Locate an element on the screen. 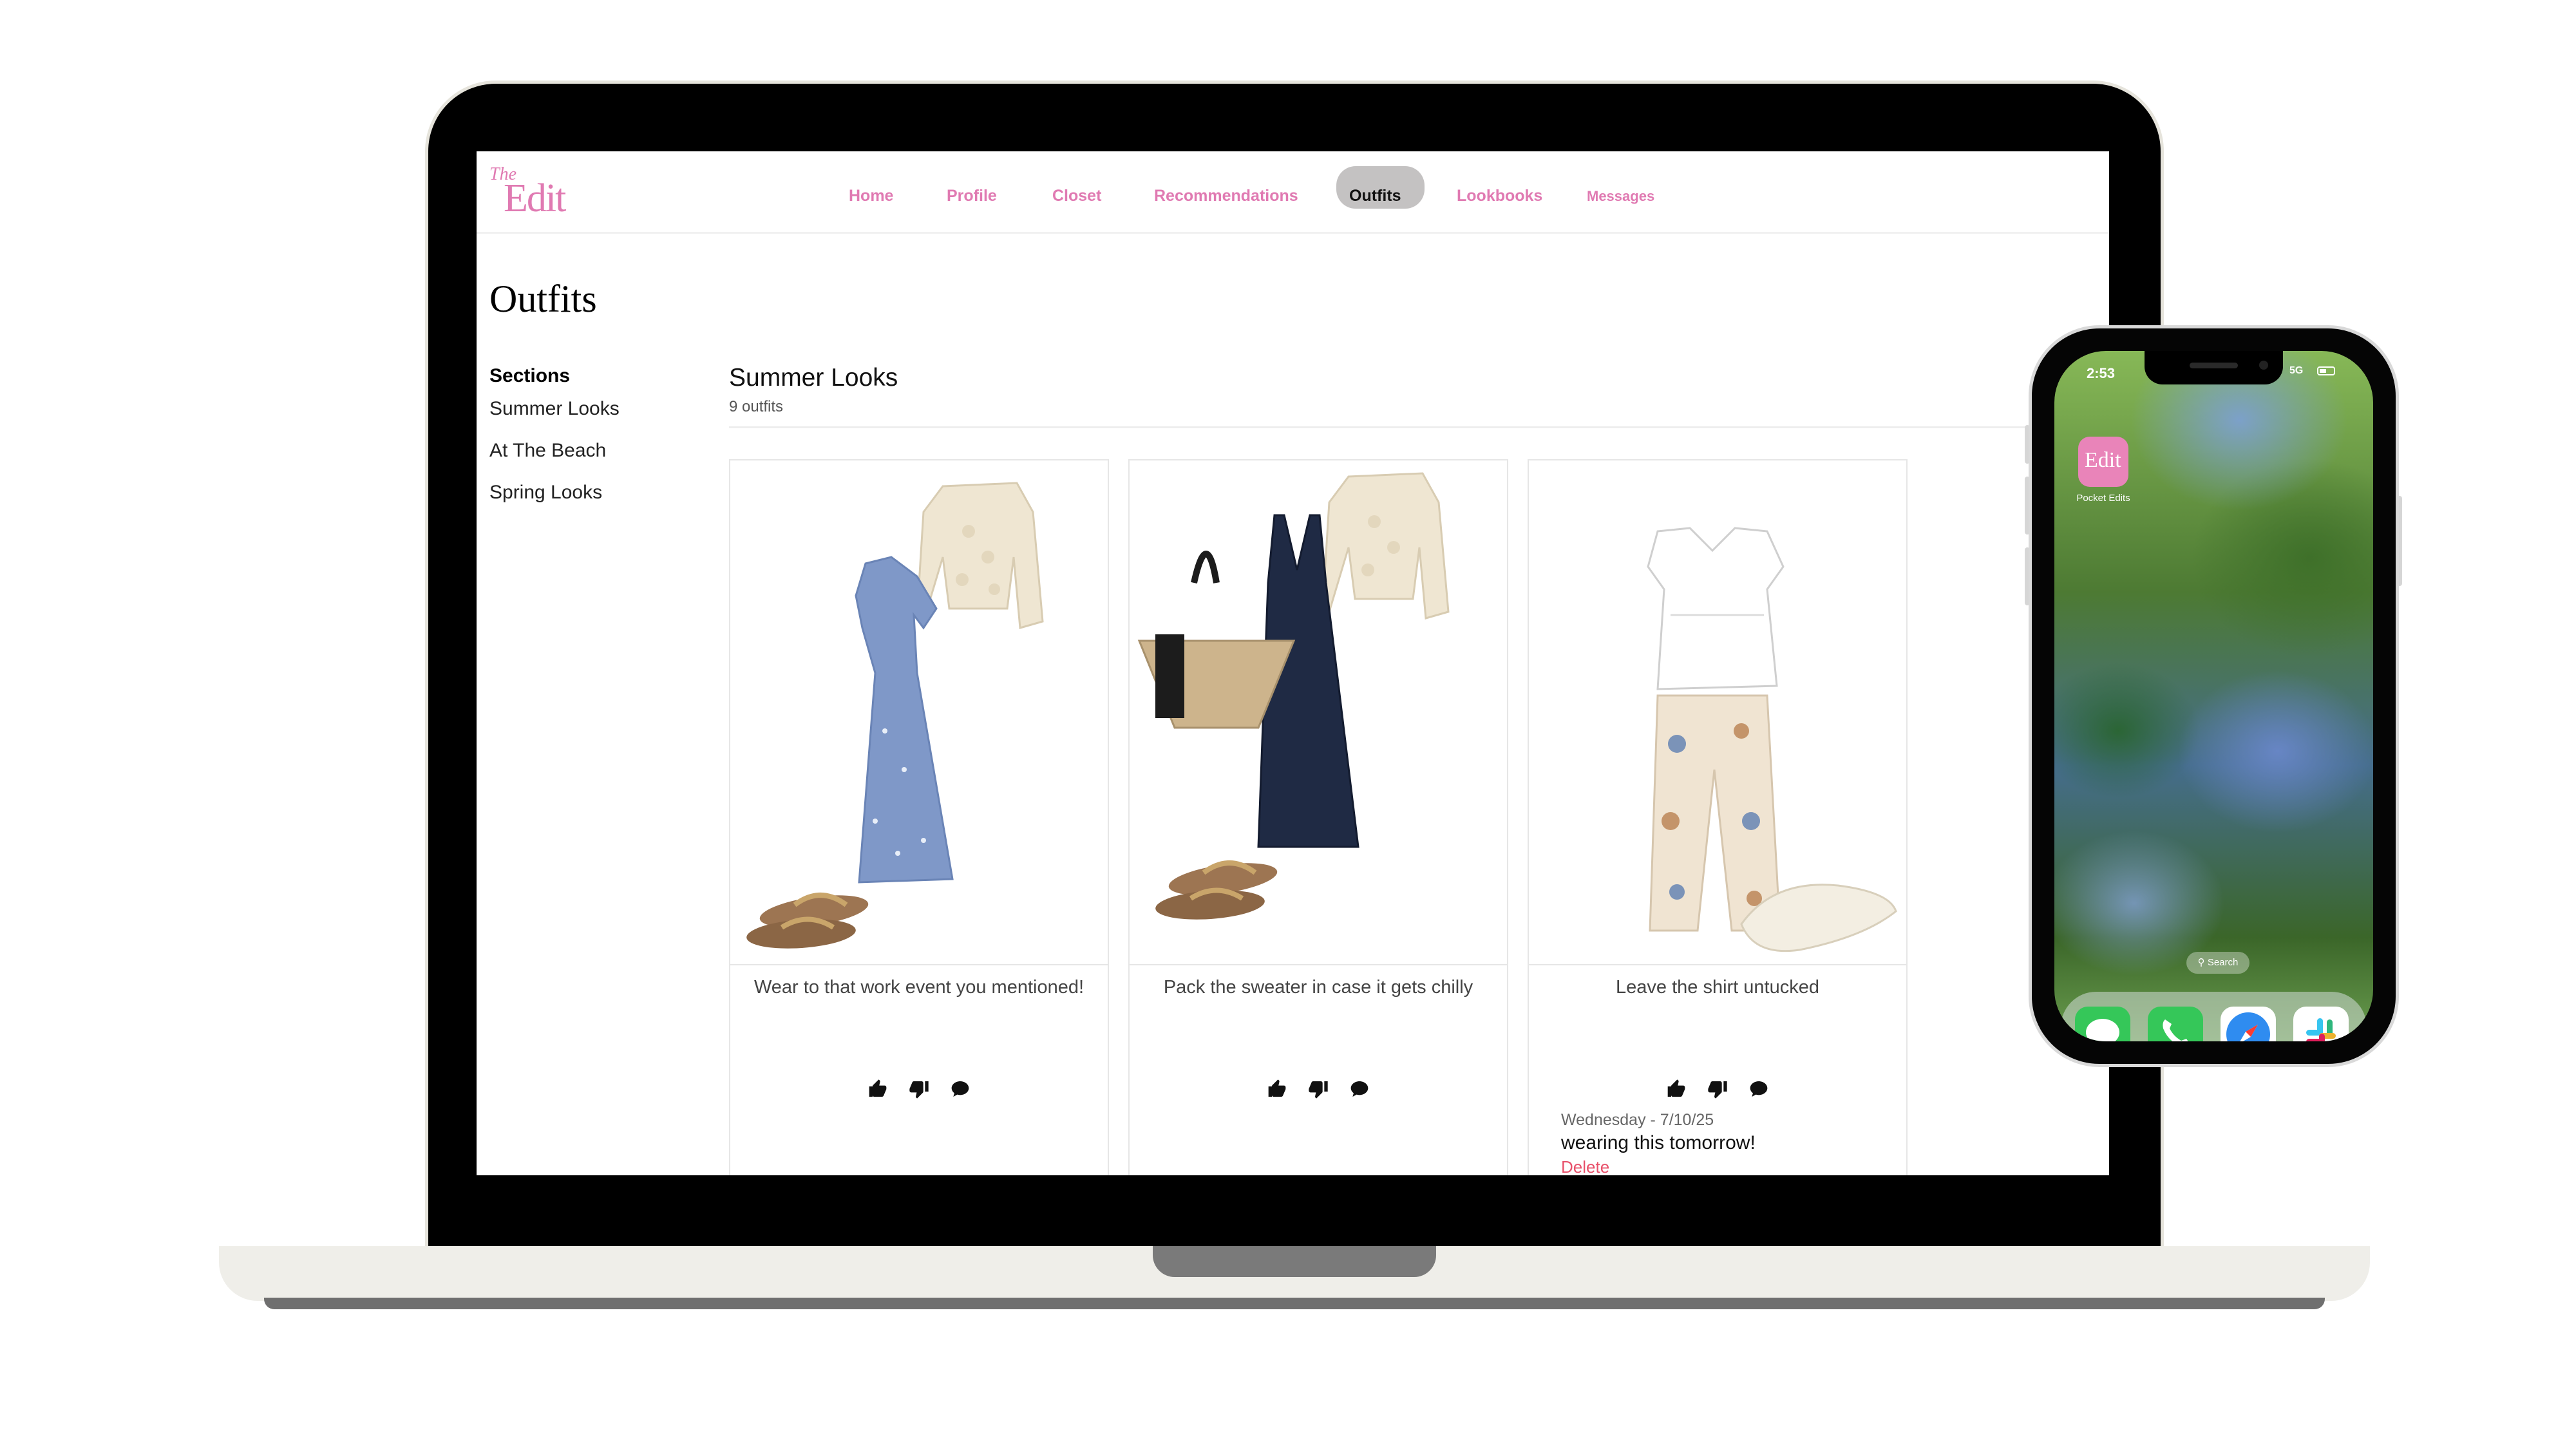 The height and width of the screenshot is (1449, 2576). comment-date: Wednesday - 7/10/25 is located at coordinates (1638, 1120).